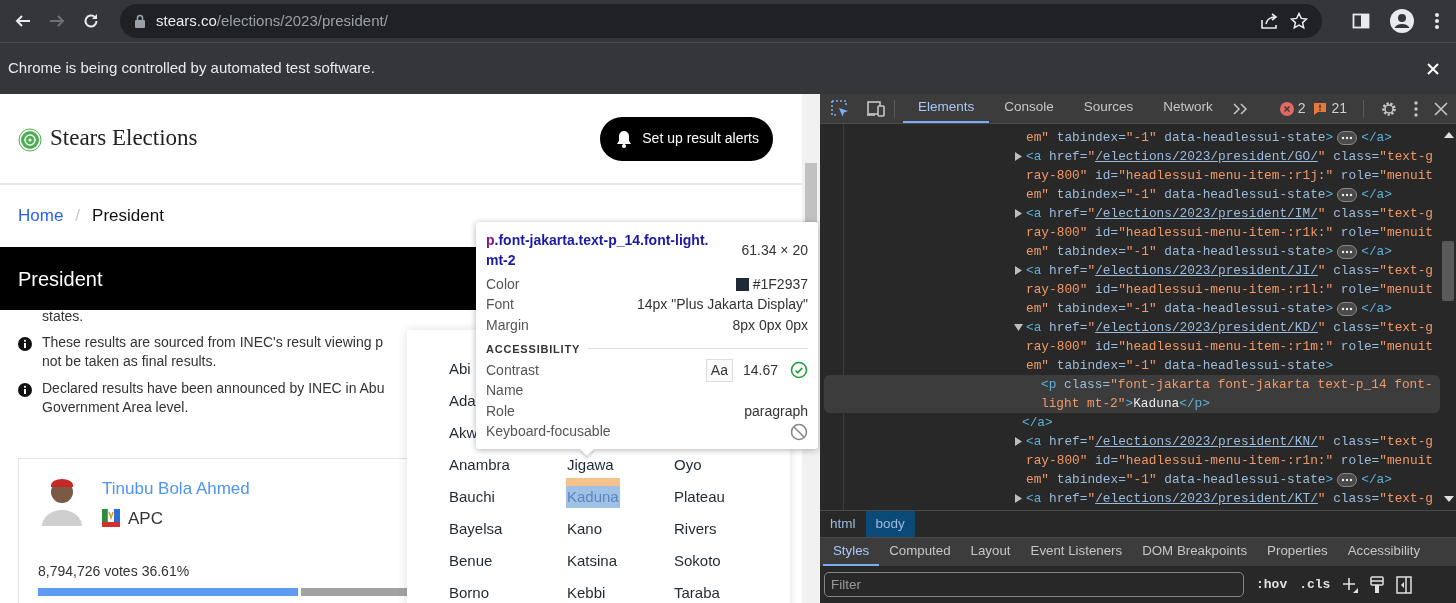 This screenshot has height=603, width=1456. Describe the element at coordinates (1315, 584) in the screenshot. I see `toggle-button: .cls` at that location.